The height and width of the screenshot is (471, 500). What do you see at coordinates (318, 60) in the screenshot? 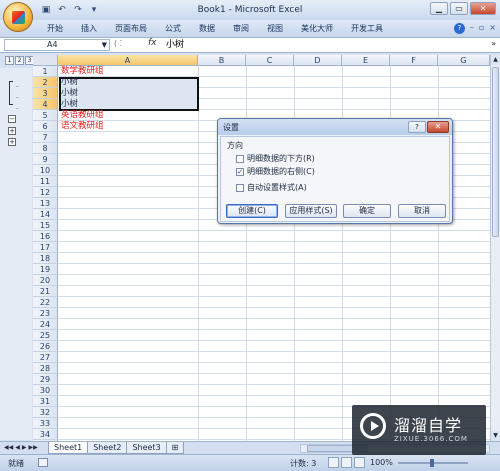
I see `column-header-d: D` at bounding box center [318, 60].